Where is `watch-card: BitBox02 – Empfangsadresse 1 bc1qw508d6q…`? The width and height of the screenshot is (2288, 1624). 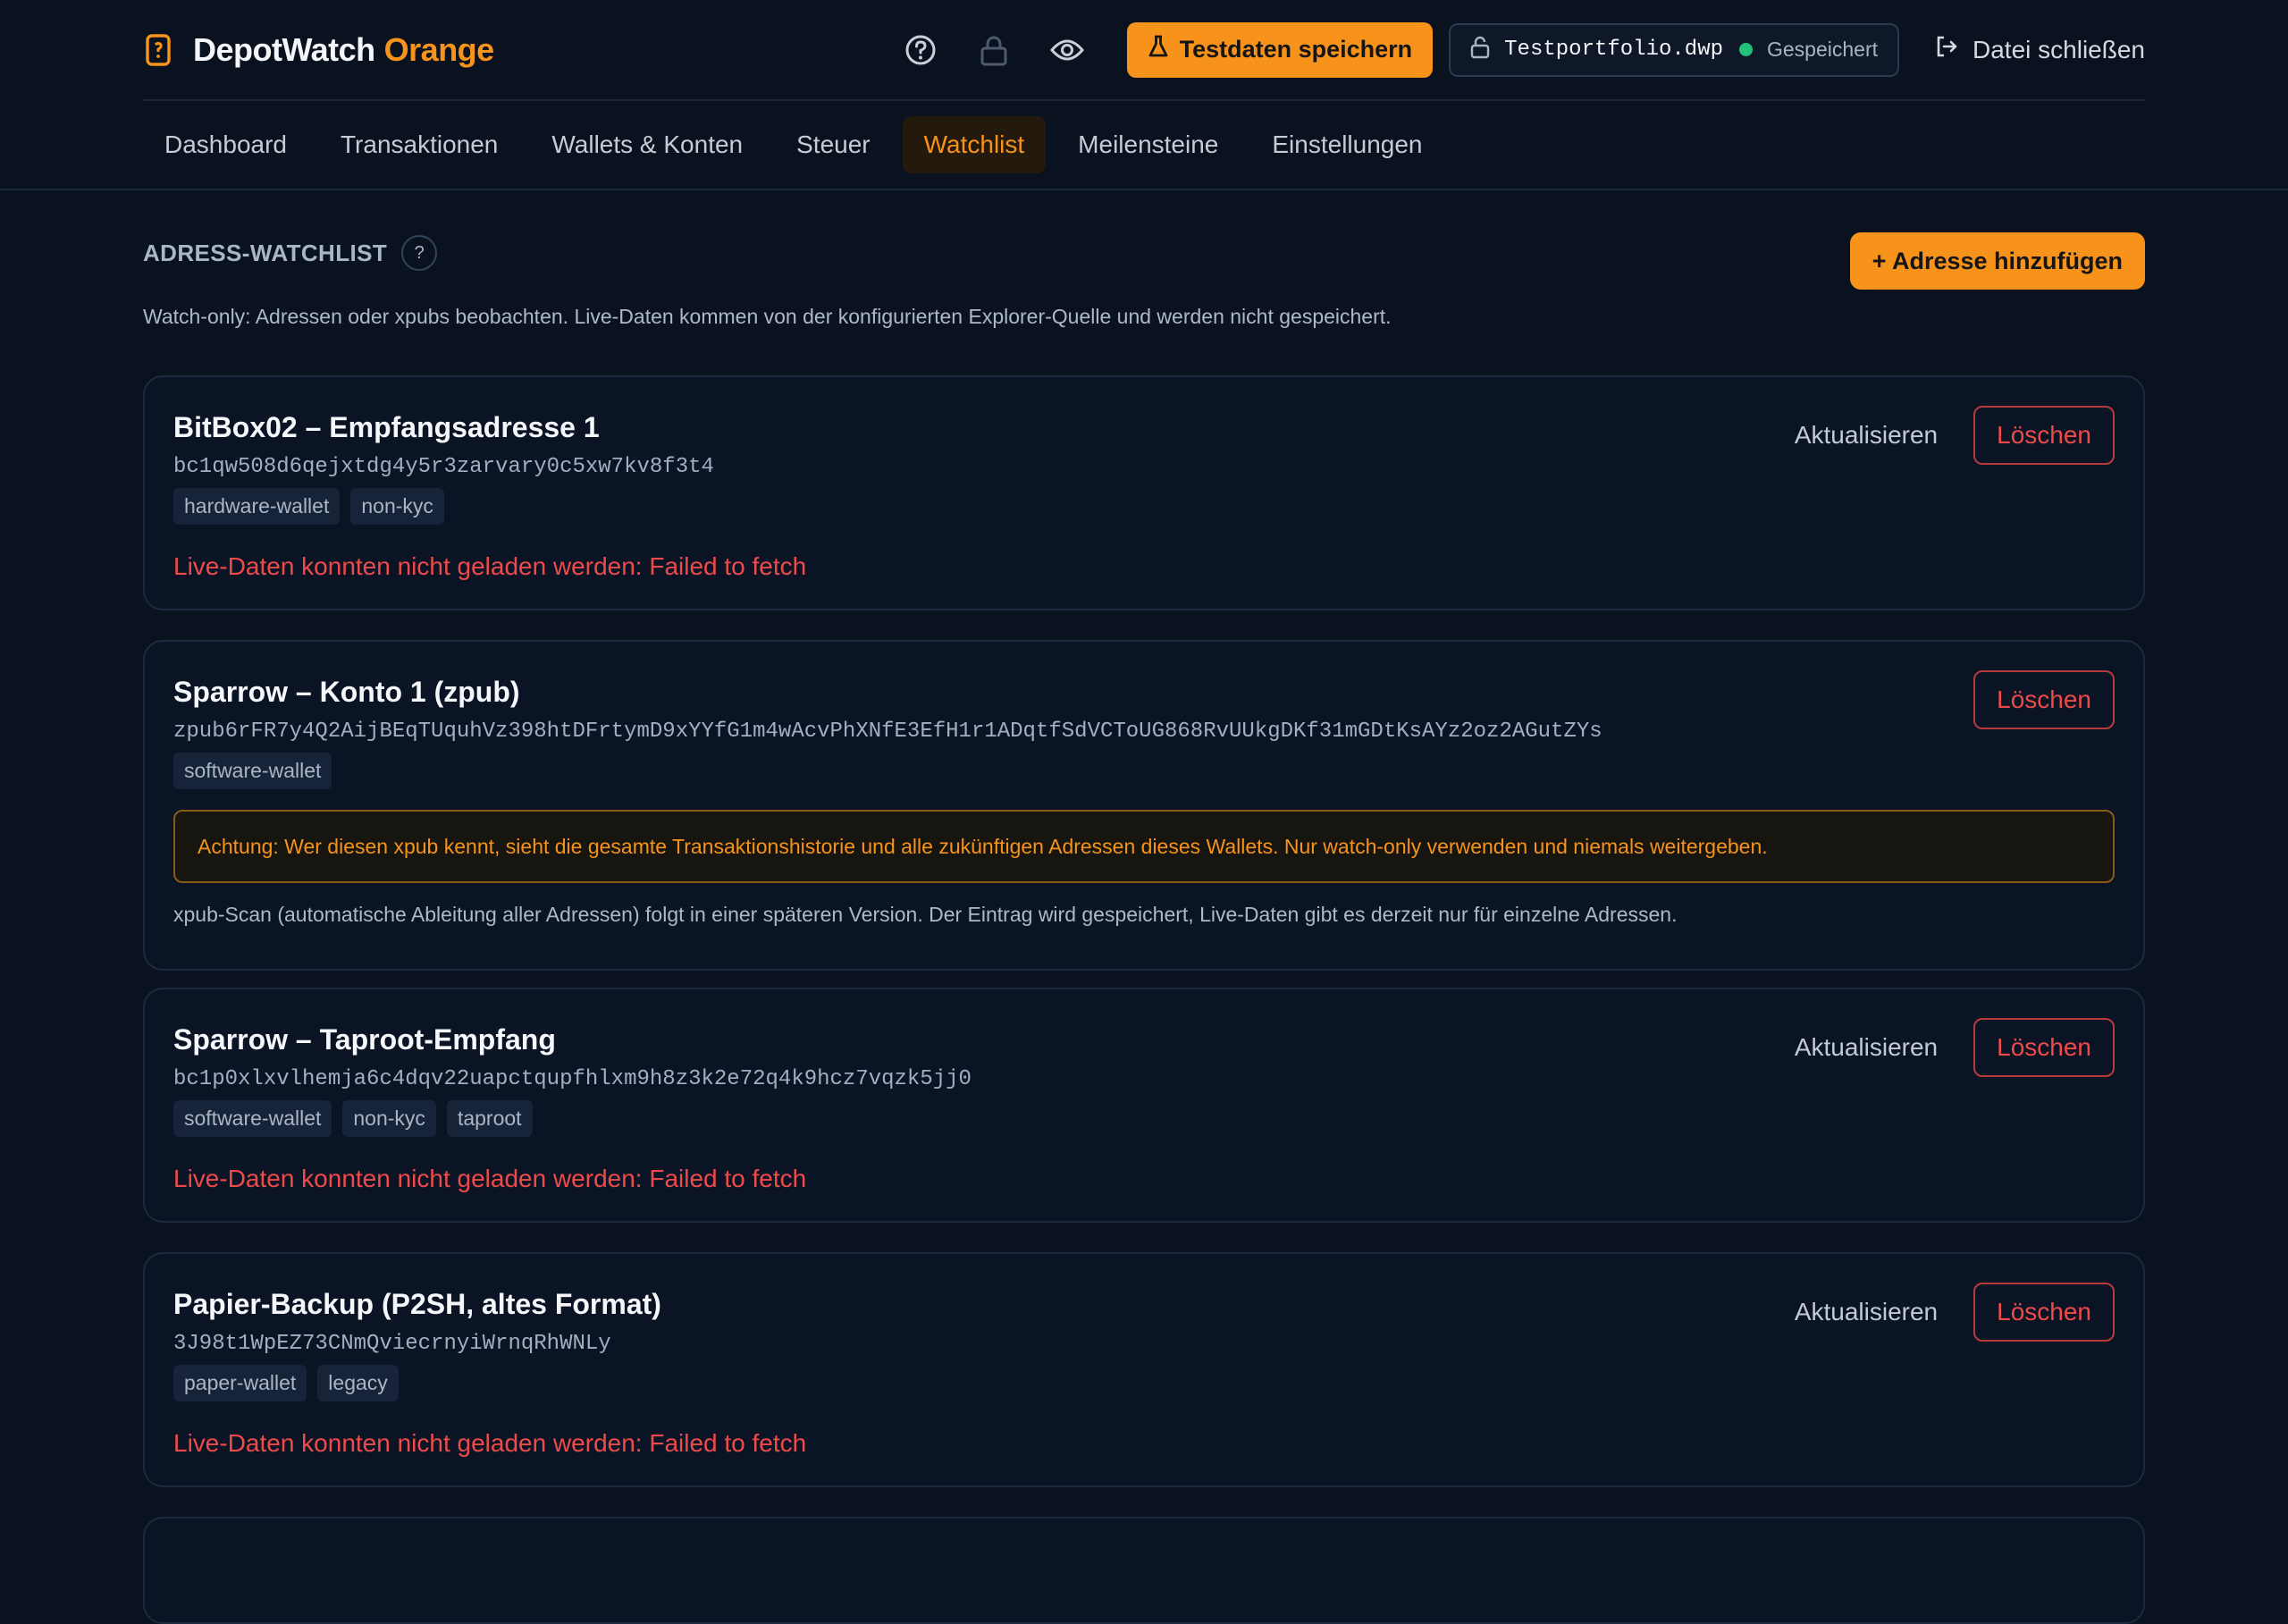
watch-card: BitBox02 – Empfangsadresse 1 bc1qw508d6q… is located at coordinates (1144, 492).